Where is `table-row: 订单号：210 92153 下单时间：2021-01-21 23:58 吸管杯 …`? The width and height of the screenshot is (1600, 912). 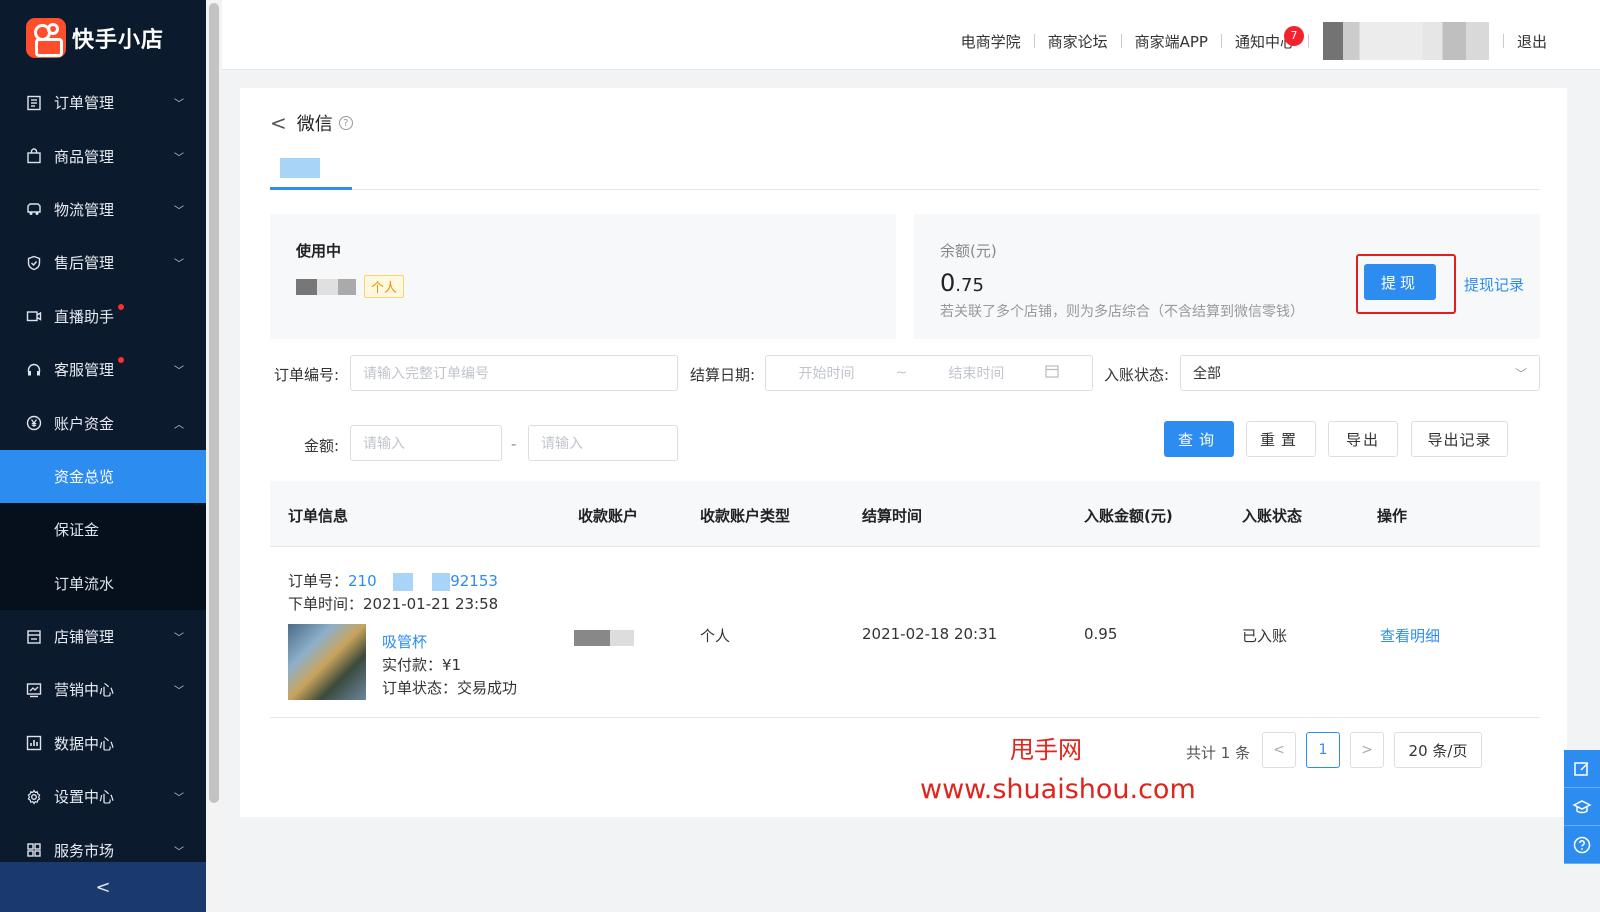
table-row: 订单号：210 92153 下单时间：2021-01-21 23:58 吸管杯 … is located at coordinates (905, 633).